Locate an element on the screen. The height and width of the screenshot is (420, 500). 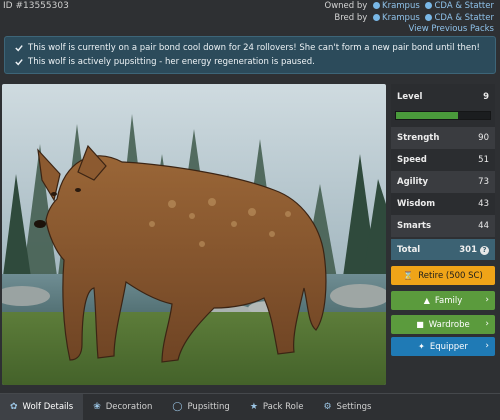
smarts-label: Smarts is located at coordinates (414, 226).